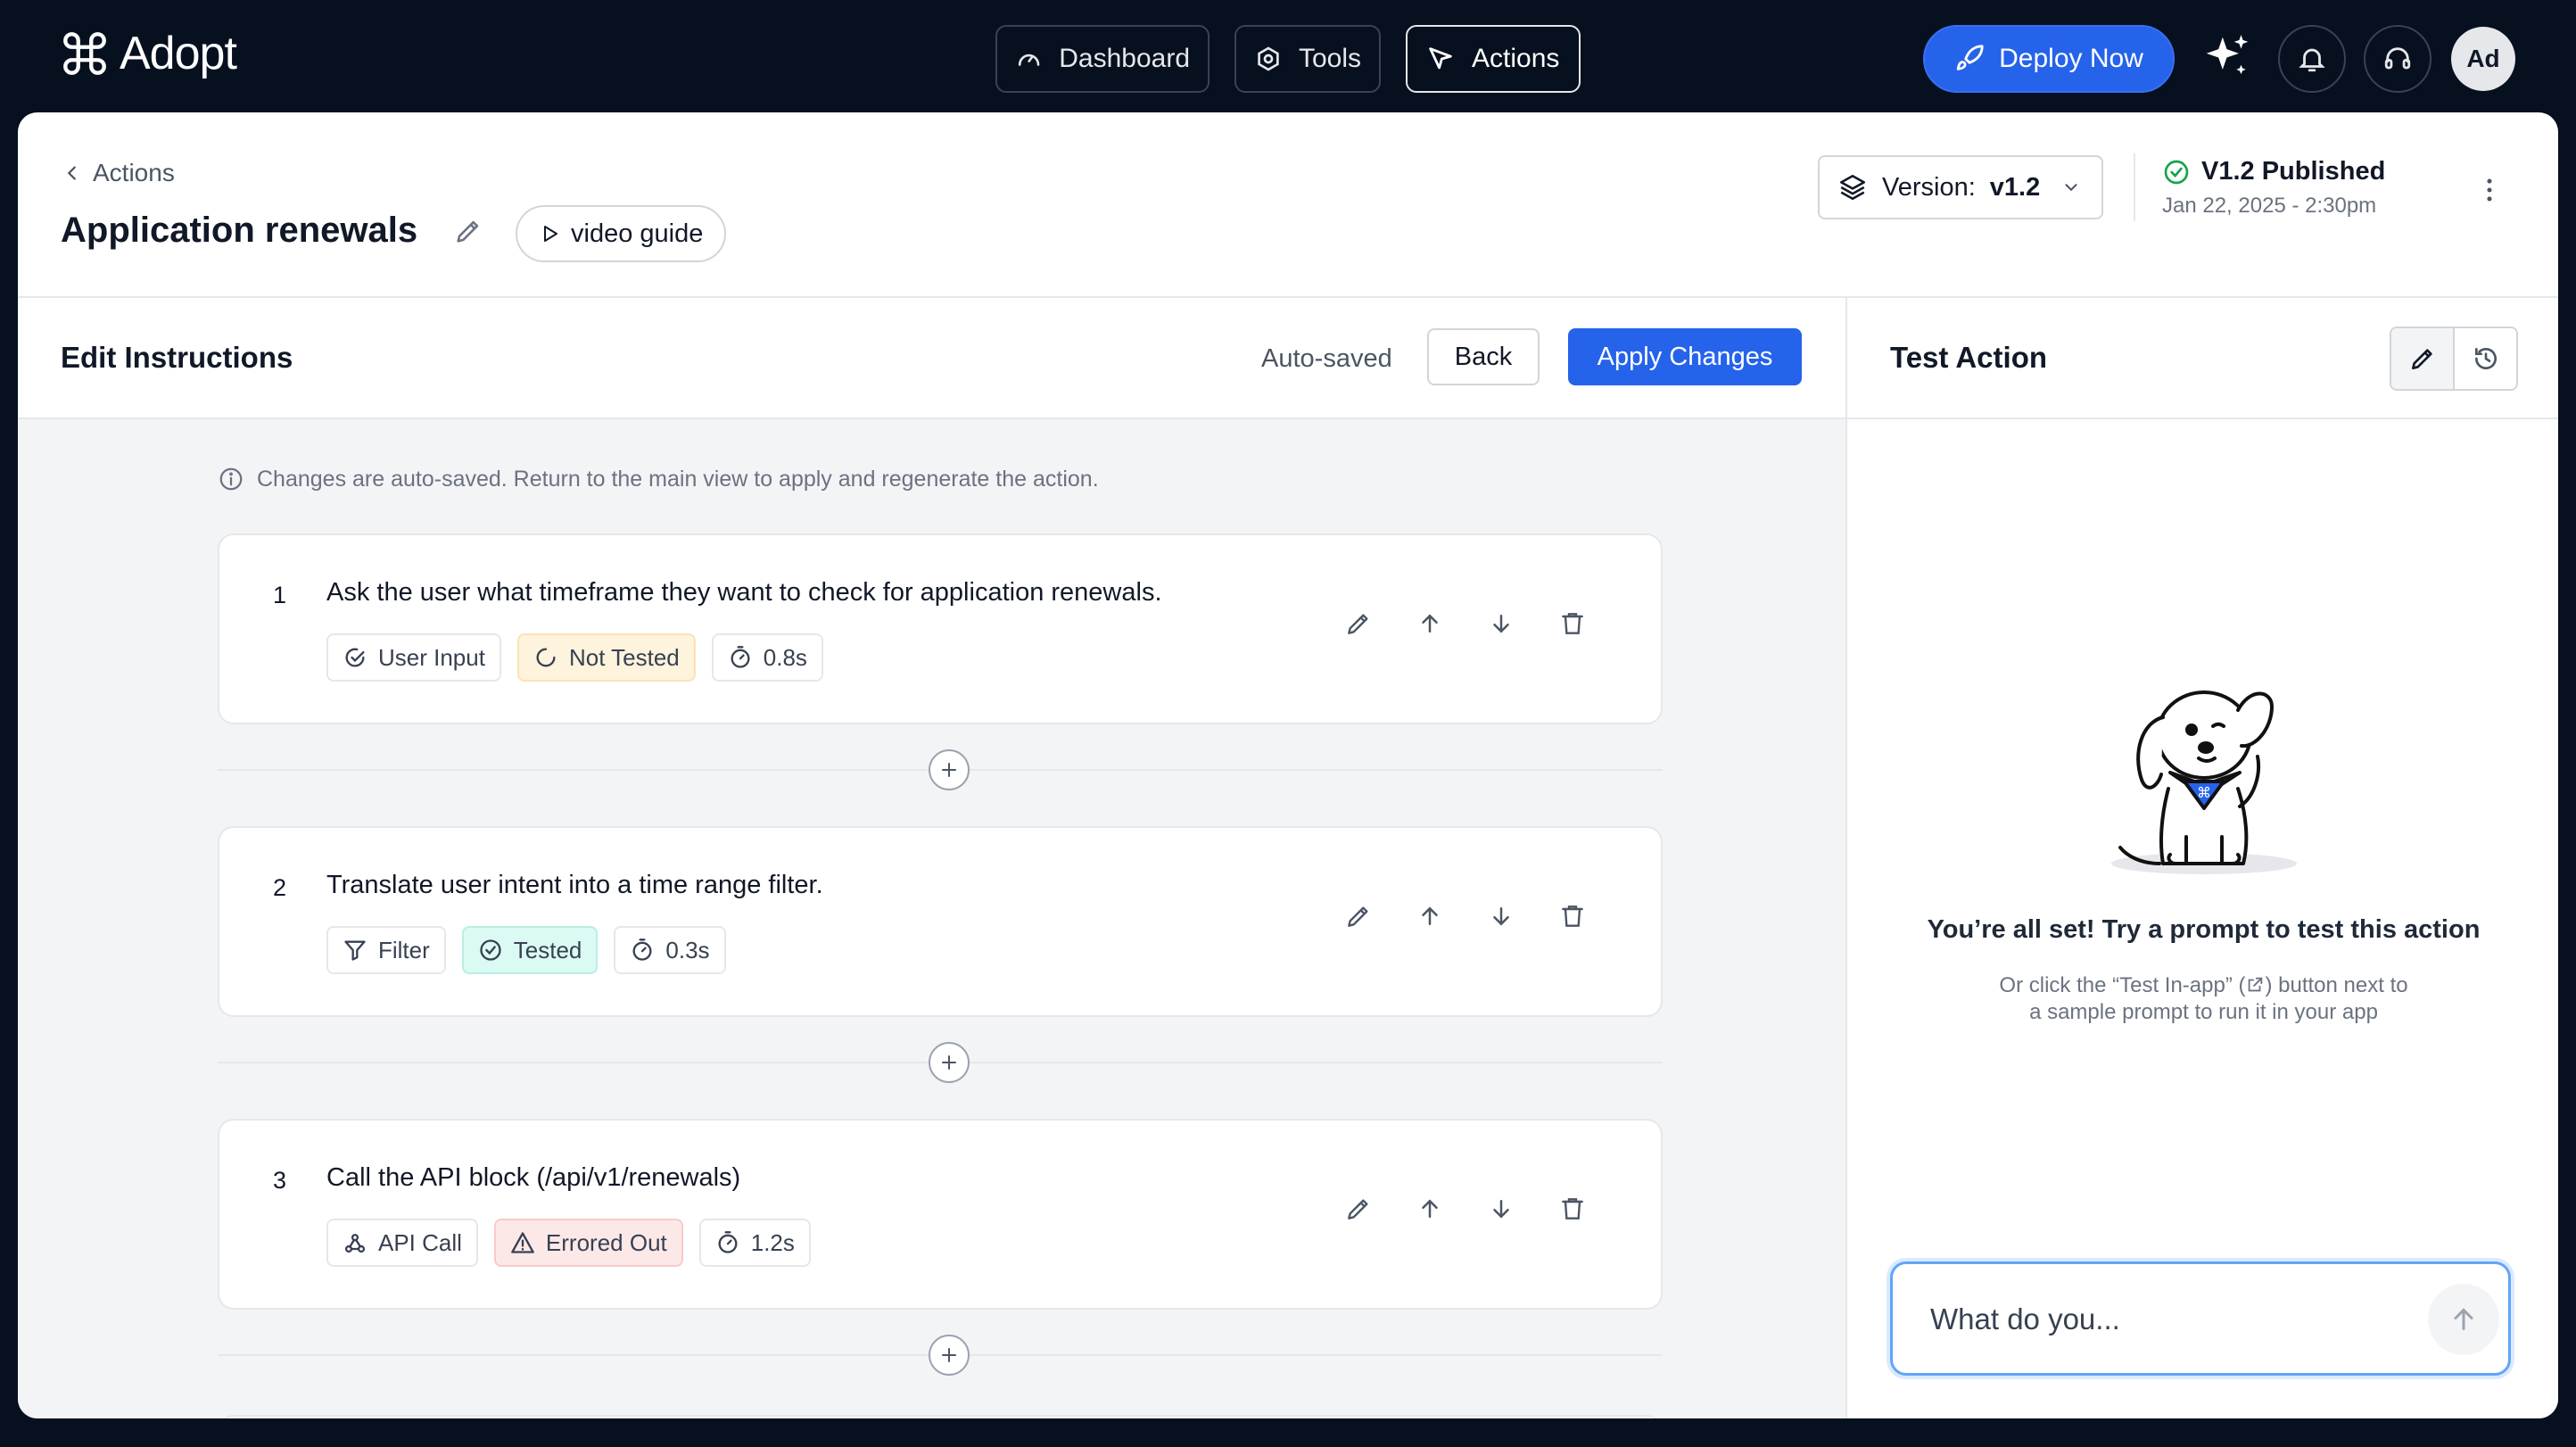 This screenshot has width=2576, height=1447. What do you see at coordinates (178, 53) in the screenshot?
I see `brand-name: Adopt` at bounding box center [178, 53].